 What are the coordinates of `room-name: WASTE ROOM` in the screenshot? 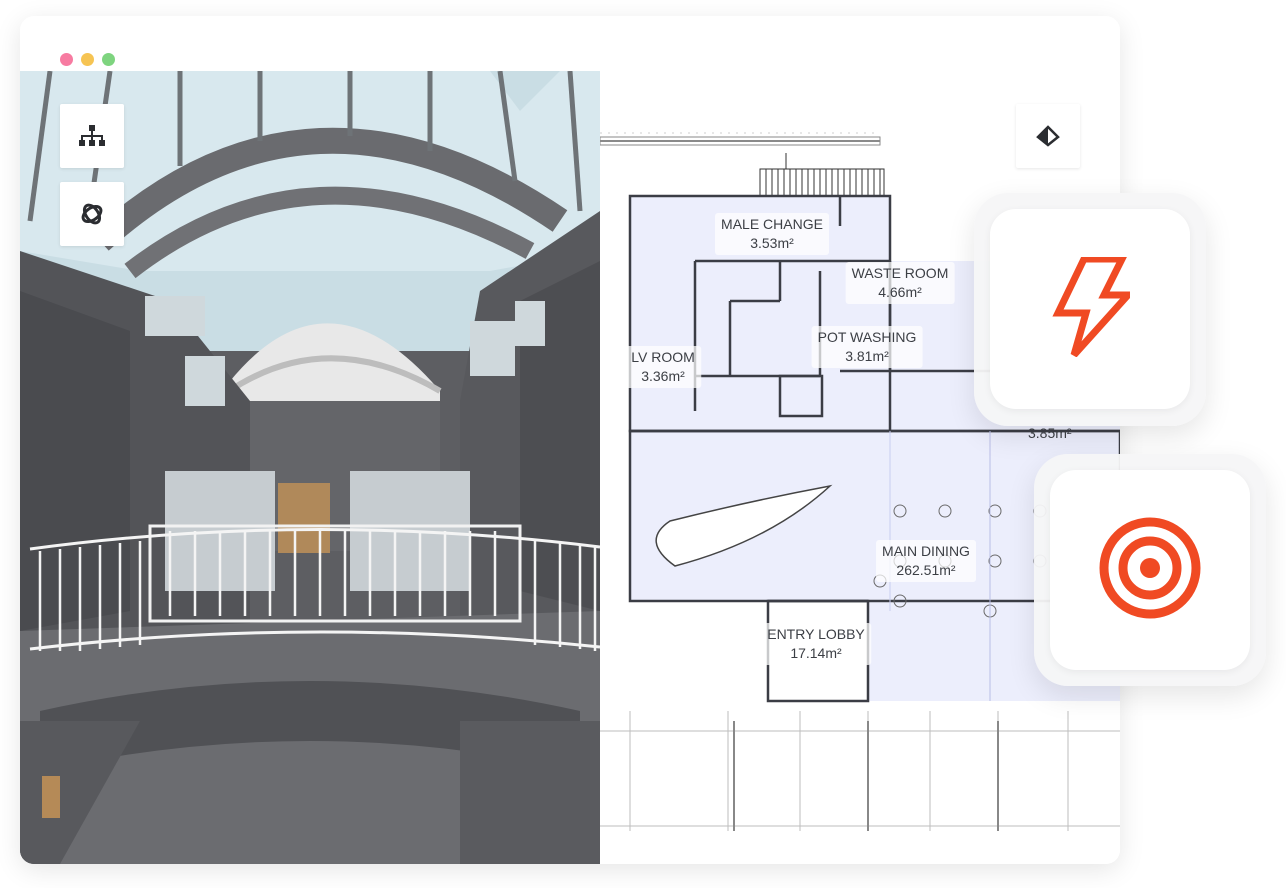 It's located at (900, 273).